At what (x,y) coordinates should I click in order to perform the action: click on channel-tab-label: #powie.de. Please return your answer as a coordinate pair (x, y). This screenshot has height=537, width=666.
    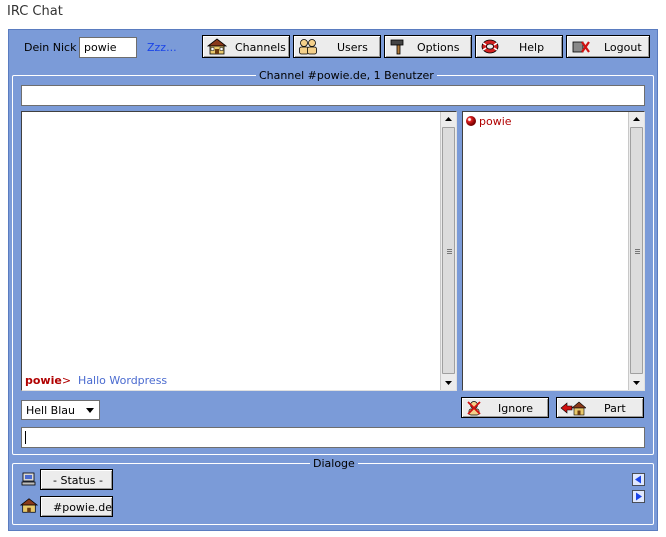
    Looking at the image, I should click on (82, 507).